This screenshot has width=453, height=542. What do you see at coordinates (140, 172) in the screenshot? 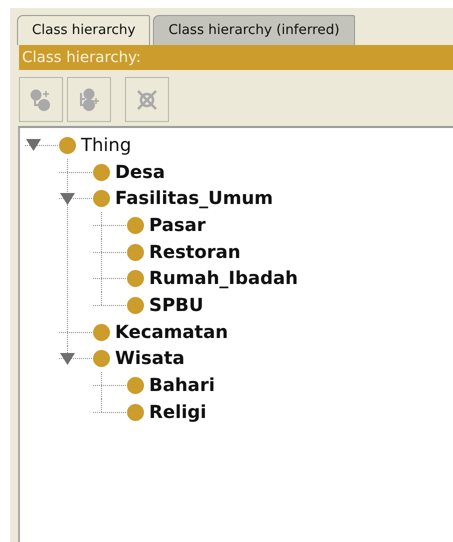
I see `class-node: Desa` at bounding box center [140, 172].